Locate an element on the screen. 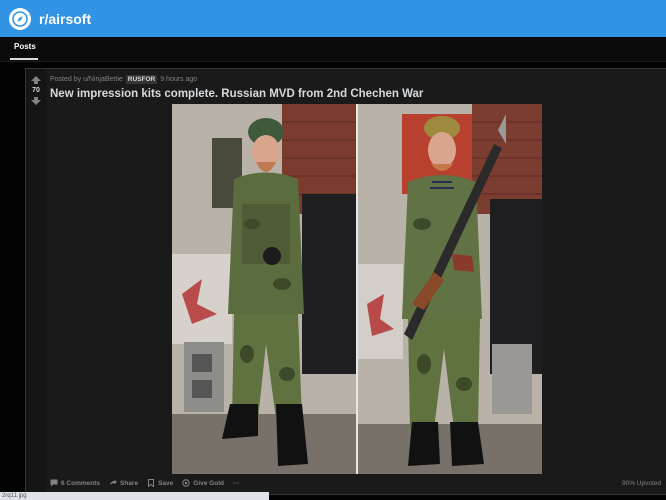 The width and height of the screenshot is (666, 500). bookmark-icon is located at coordinates (151, 483).